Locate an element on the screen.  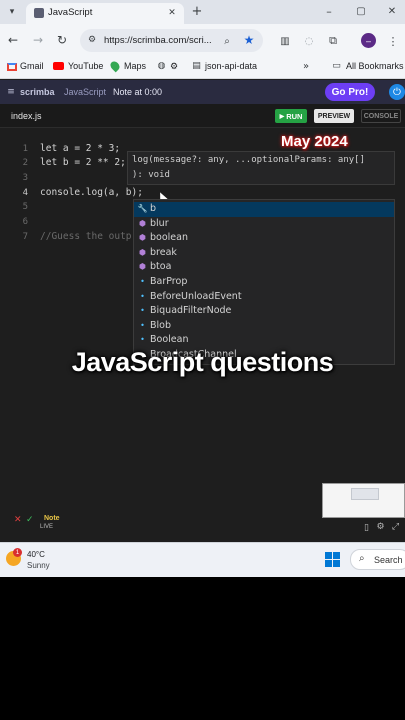
bookmark-json-api-data: json-api-data is located at coordinates (231, 66).